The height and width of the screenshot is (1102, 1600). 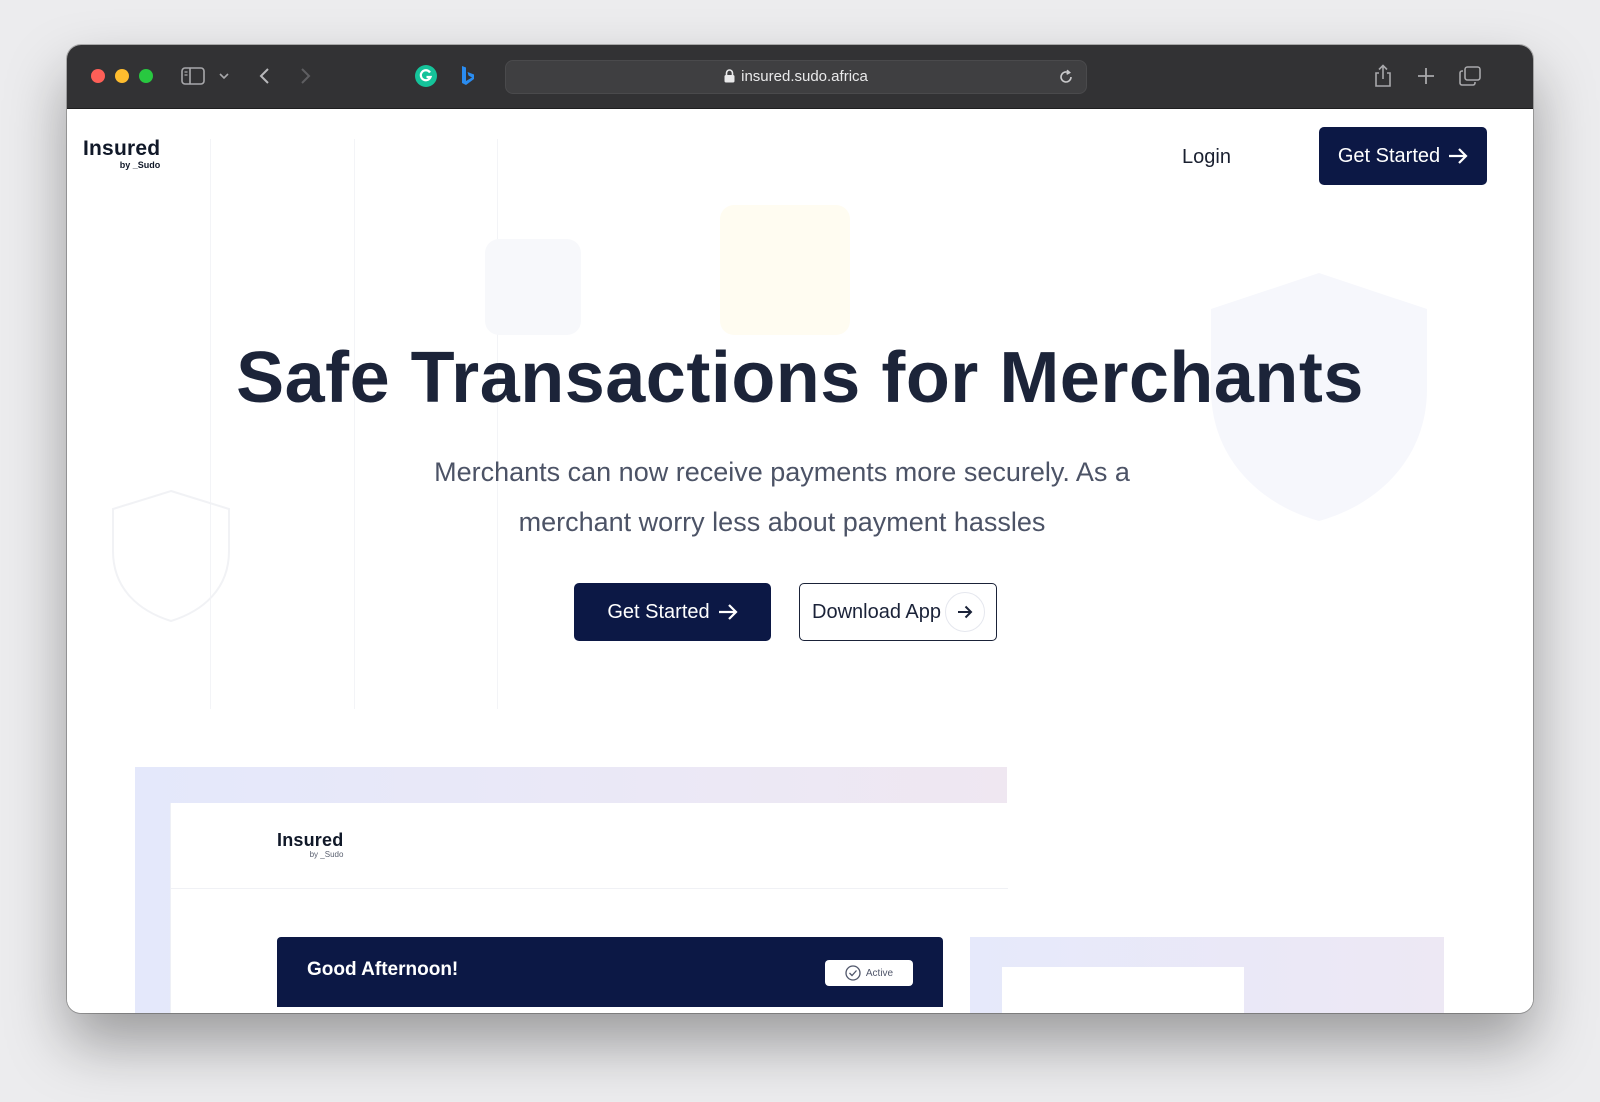 I want to click on hero-get-started-label: Get Started, so click(x=658, y=611).